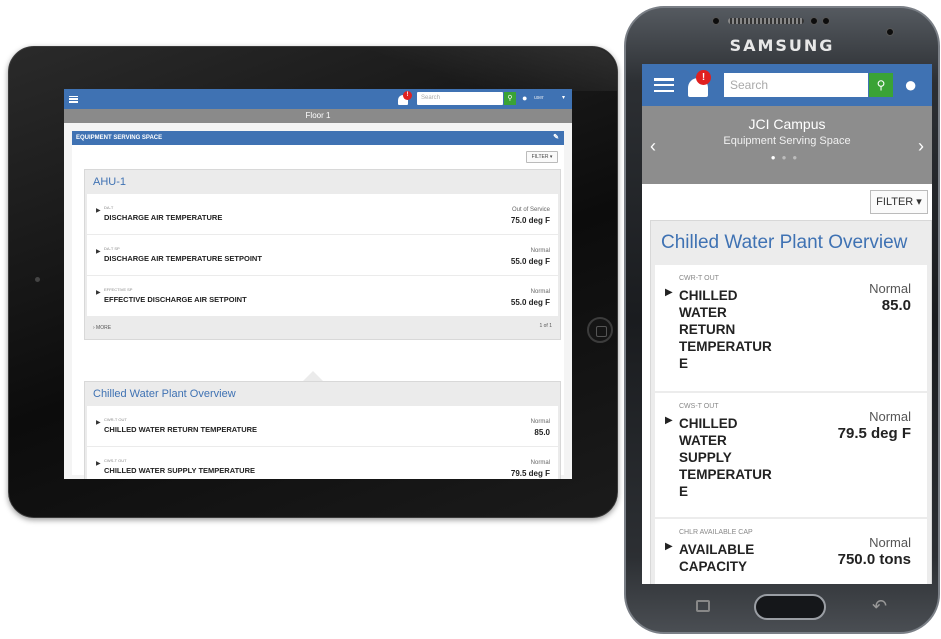 The image size is (941, 639). What do you see at coordinates (874, 559) in the screenshot?
I see `point-value: 750.0 tons` at bounding box center [874, 559].